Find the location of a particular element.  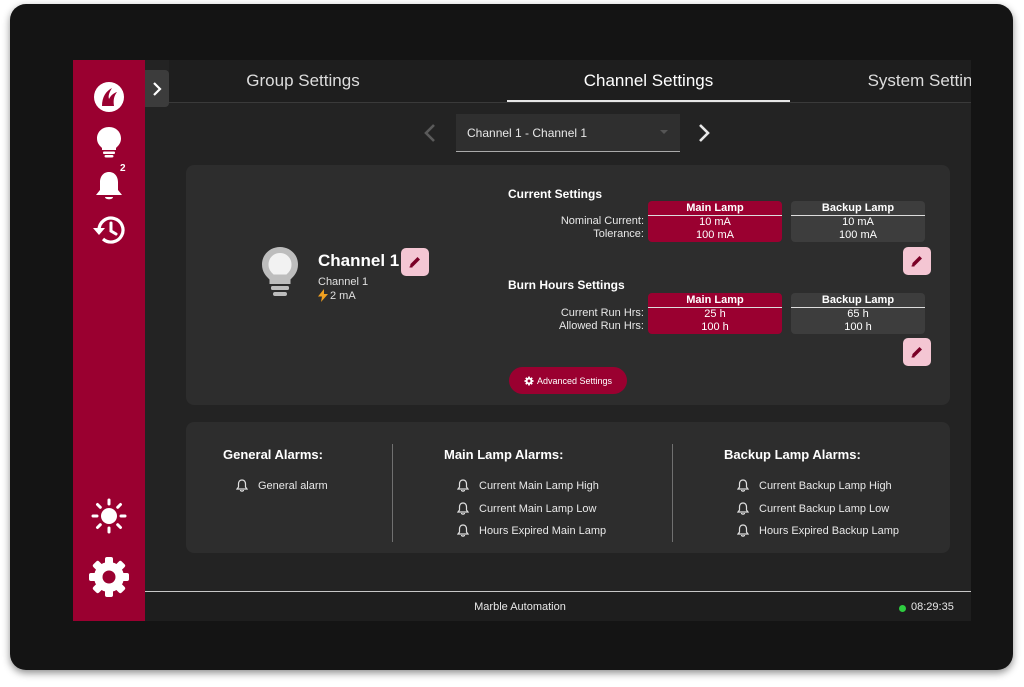

alarm-label: Current Main Lamp Low is located at coordinates (538, 508).